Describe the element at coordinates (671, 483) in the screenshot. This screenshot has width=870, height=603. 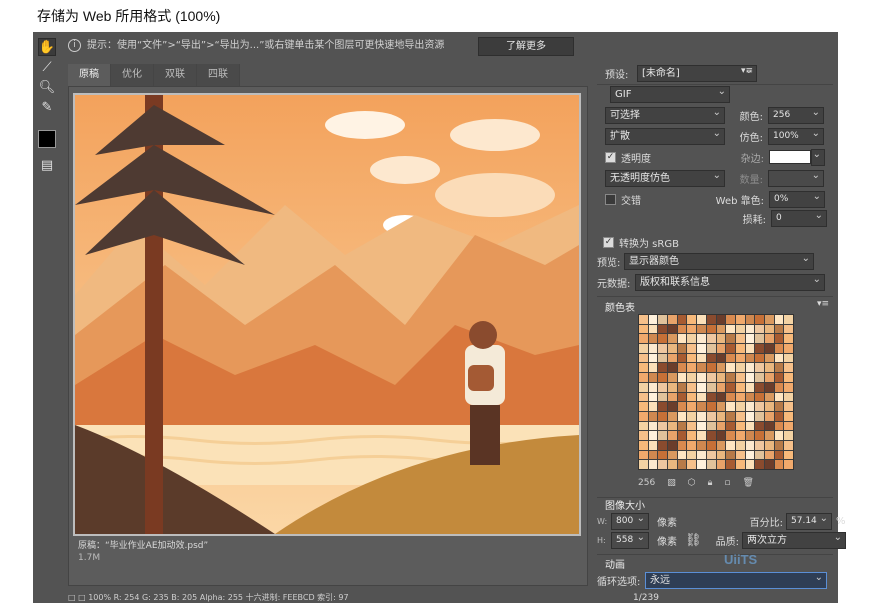
I see `map-color-icon: ▧` at that location.